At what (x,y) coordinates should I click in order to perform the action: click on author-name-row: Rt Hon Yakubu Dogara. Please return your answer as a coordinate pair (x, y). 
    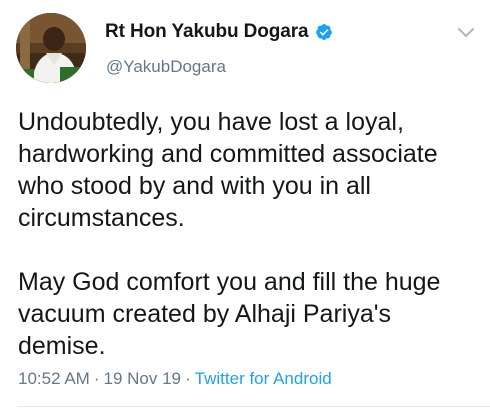
    Looking at the image, I should click on (219, 32).